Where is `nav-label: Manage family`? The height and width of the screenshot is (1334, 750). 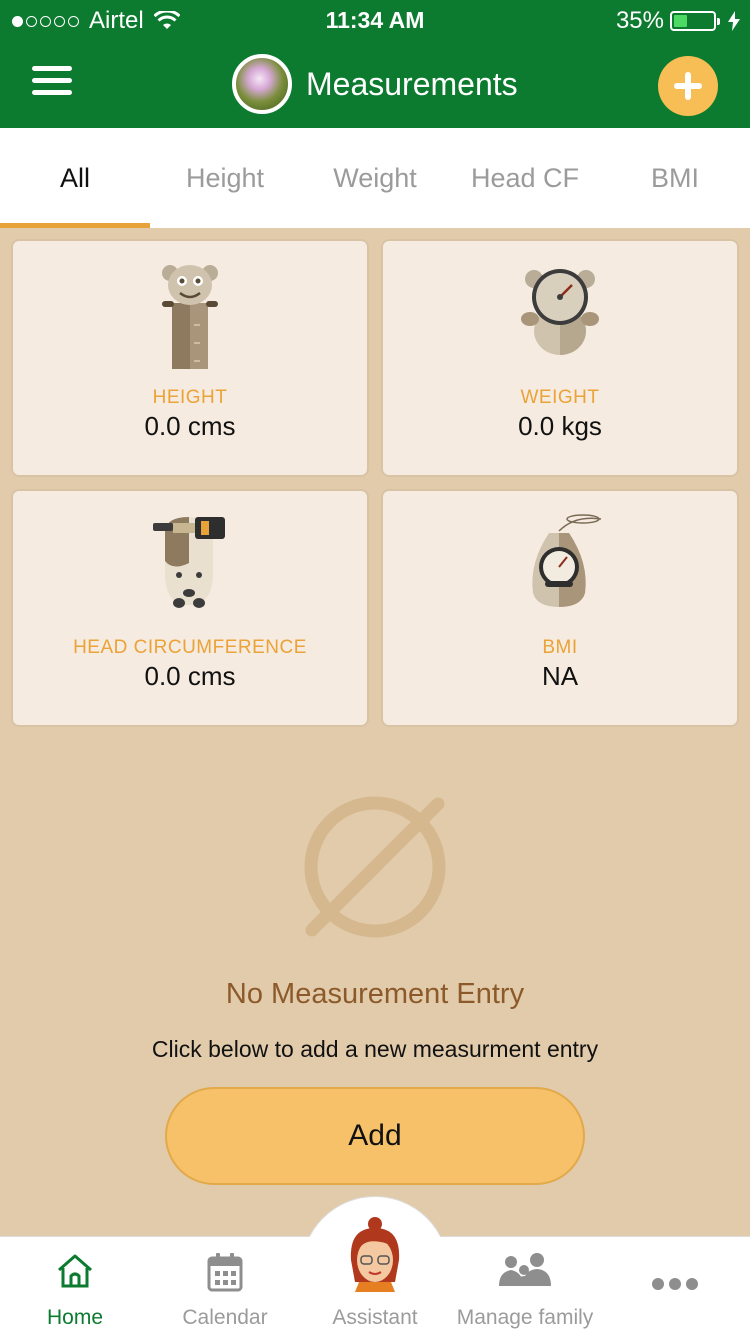
nav-label: Manage family is located at coordinates (525, 1317).